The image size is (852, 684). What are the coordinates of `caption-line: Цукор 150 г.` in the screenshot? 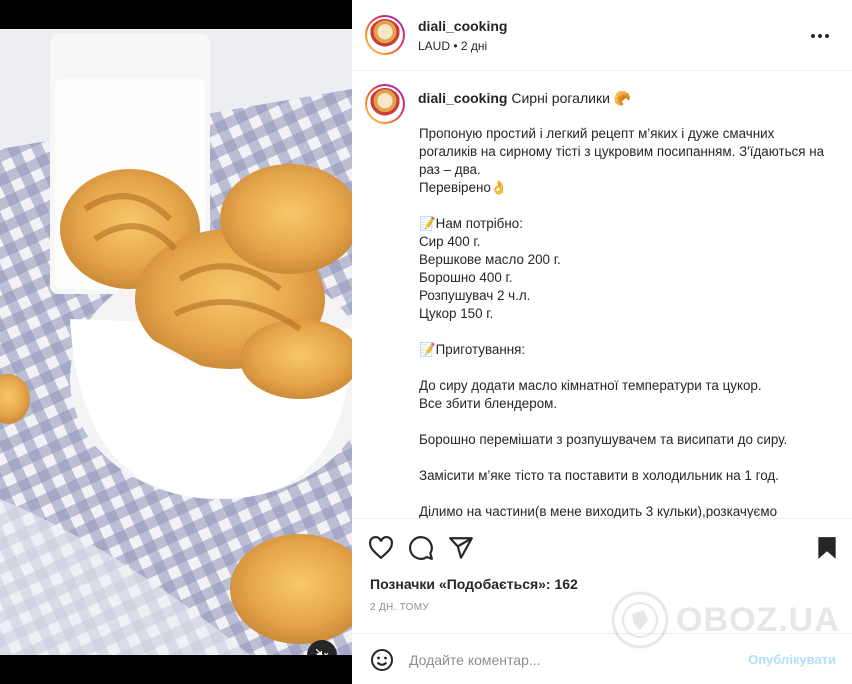 It's located at (456, 313).